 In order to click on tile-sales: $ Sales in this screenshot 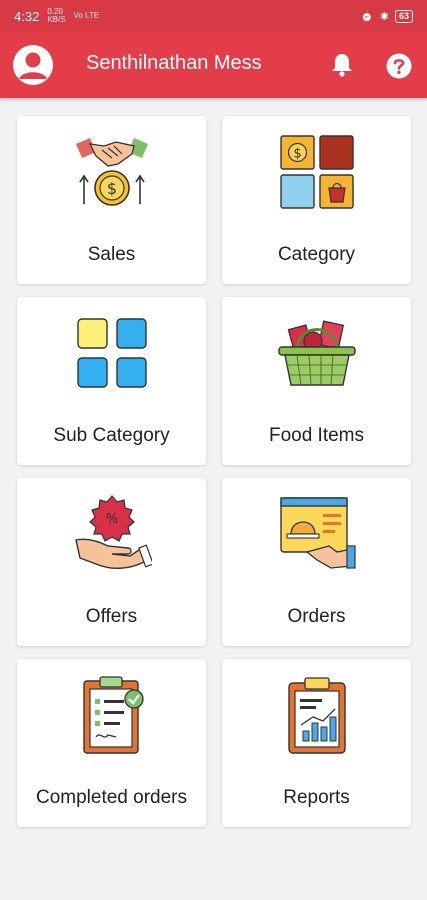, I will do `click(111, 200)`.